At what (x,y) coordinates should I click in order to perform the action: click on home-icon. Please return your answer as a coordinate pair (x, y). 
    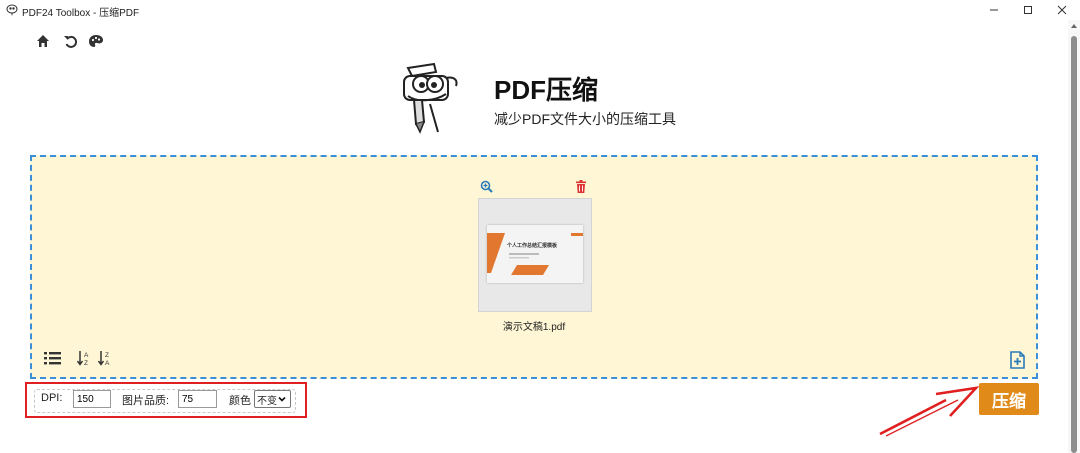
    Looking at the image, I should click on (43, 41).